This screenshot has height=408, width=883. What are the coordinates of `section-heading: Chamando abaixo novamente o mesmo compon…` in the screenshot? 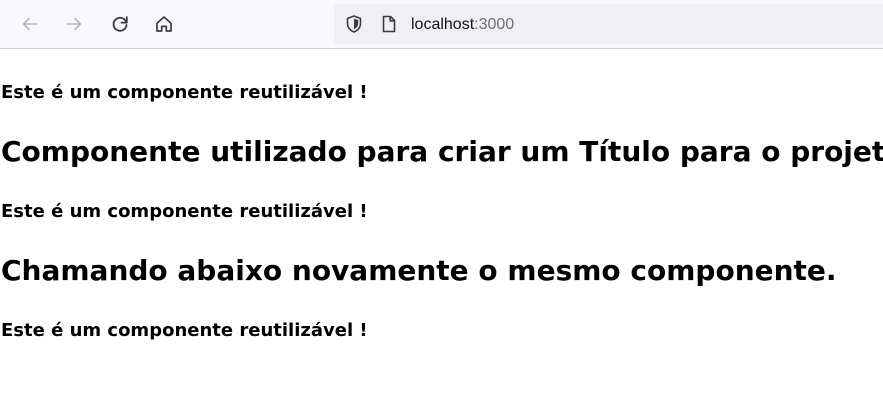 It's located at (419, 270).